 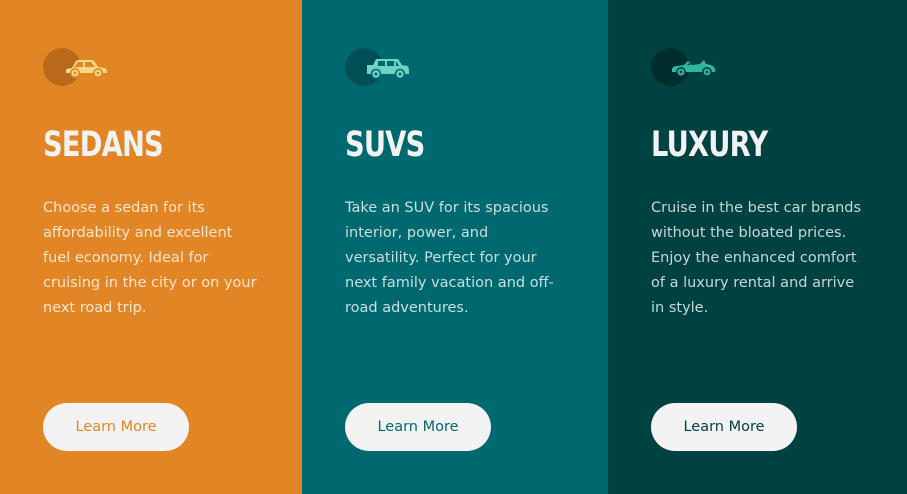 What do you see at coordinates (103, 145) in the screenshot?
I see `card-title: SEDANS` at bounding box center [103, 145].